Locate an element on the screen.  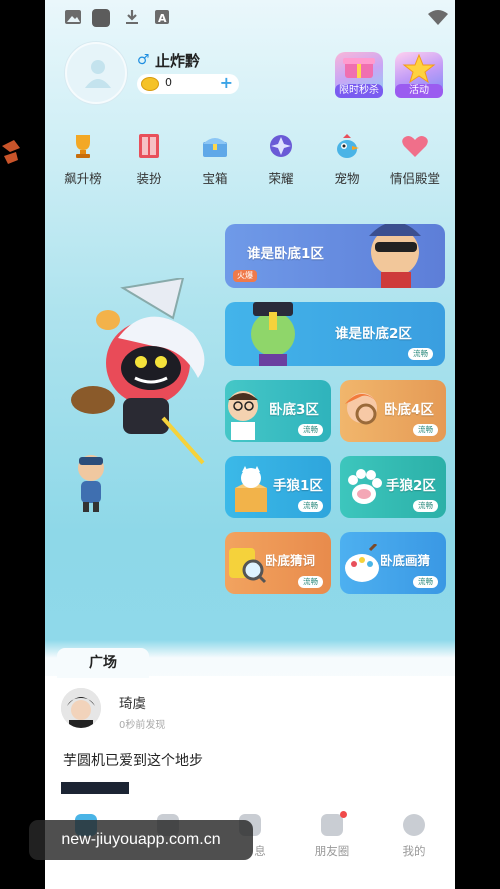
nav-item-chest: 宝箱 is located at coordinates (215, 160).